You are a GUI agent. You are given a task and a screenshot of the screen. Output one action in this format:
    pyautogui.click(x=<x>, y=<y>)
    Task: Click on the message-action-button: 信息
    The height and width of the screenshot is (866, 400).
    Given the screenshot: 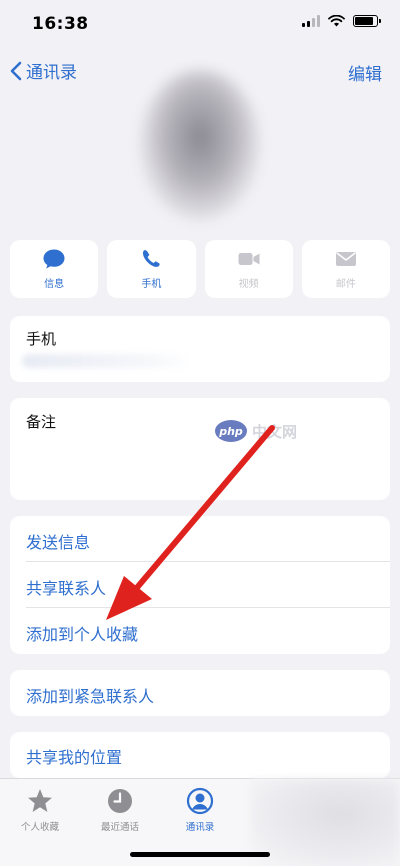 What is the action you would take?
    pyautogui.click(x=54, y=269)
    